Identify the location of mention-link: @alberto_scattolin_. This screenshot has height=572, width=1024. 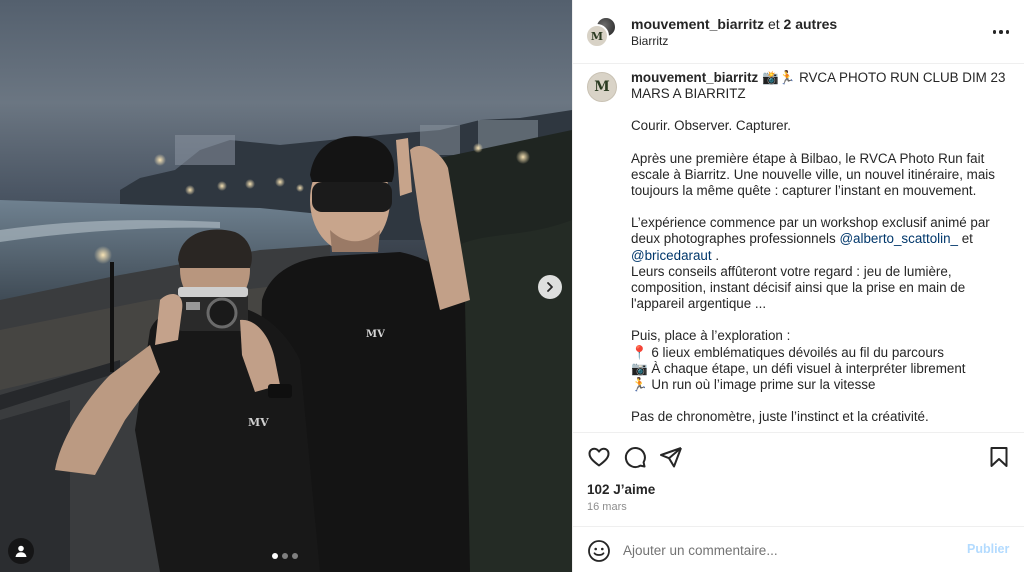
(898, 238).